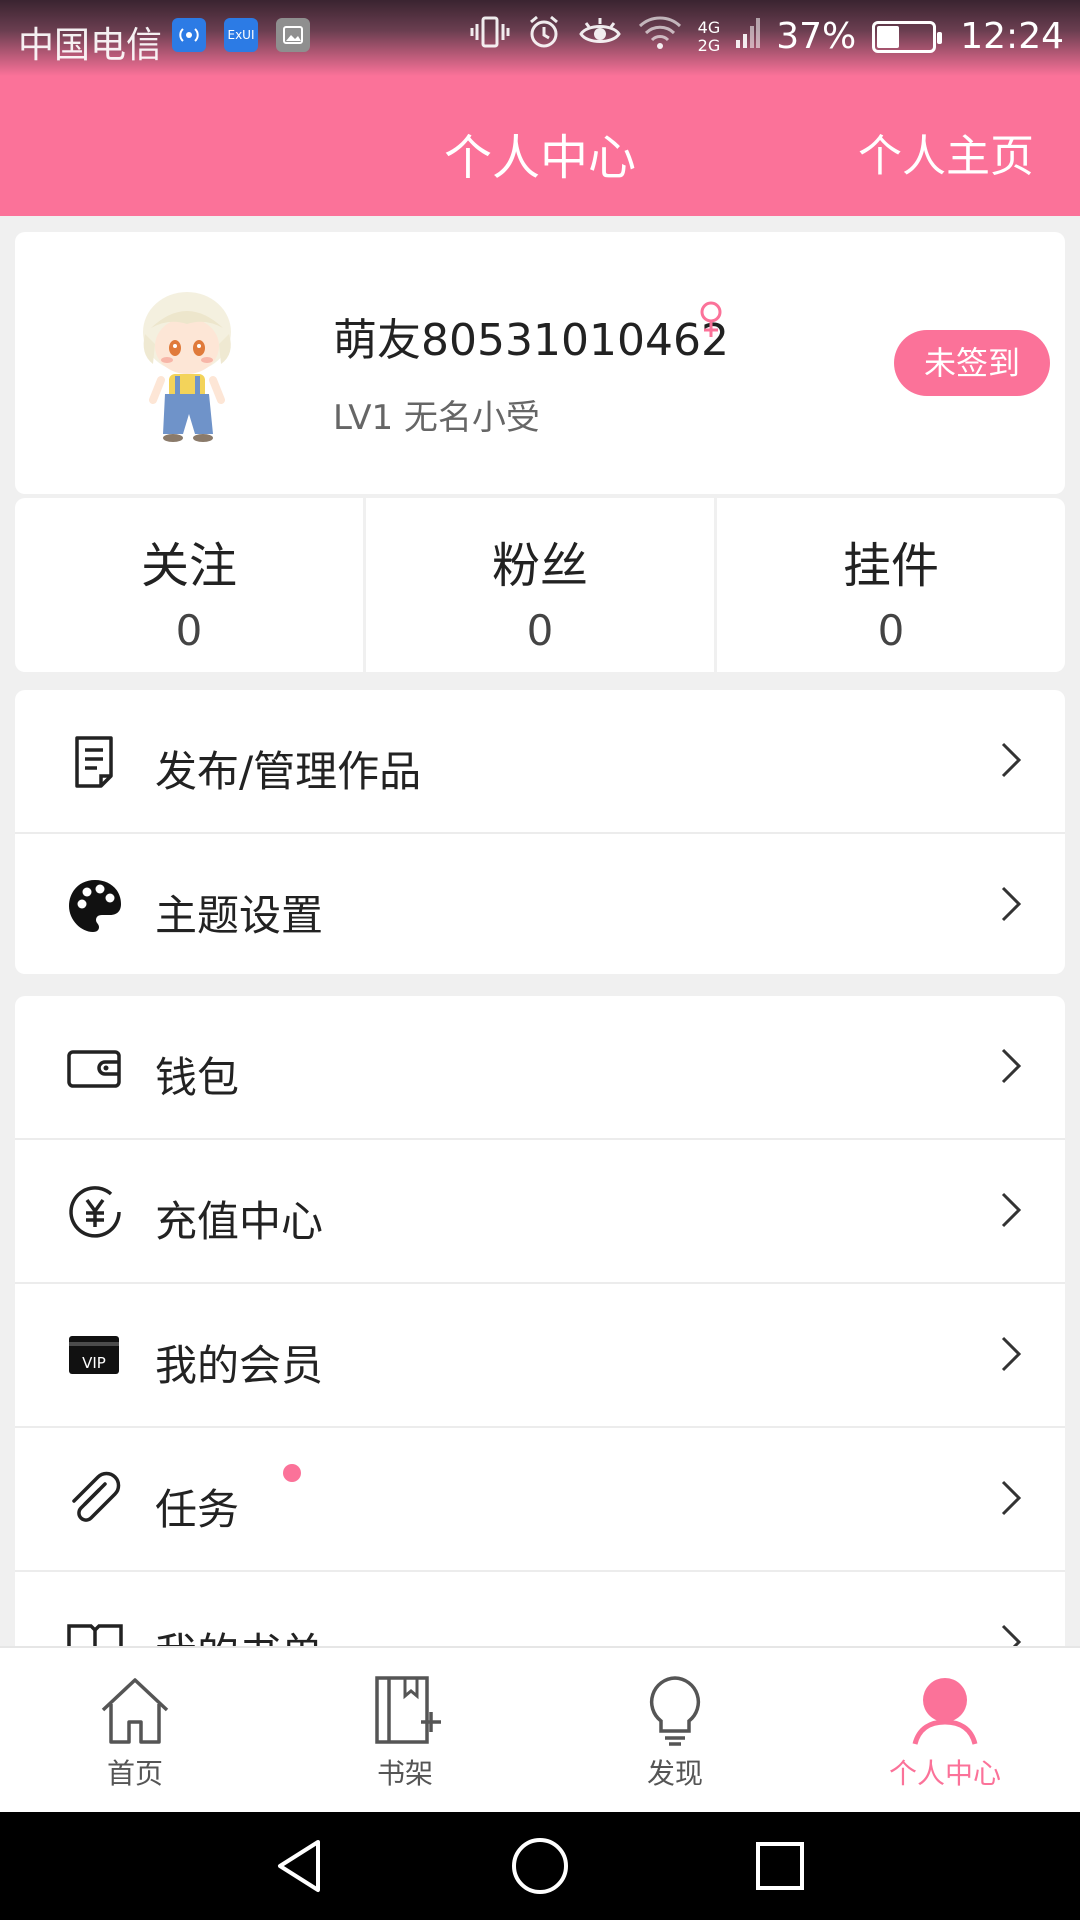  Describe the element at coordinates (197, 1077) in the screenshot. I see `menu-item-label: 钱包` at that location.